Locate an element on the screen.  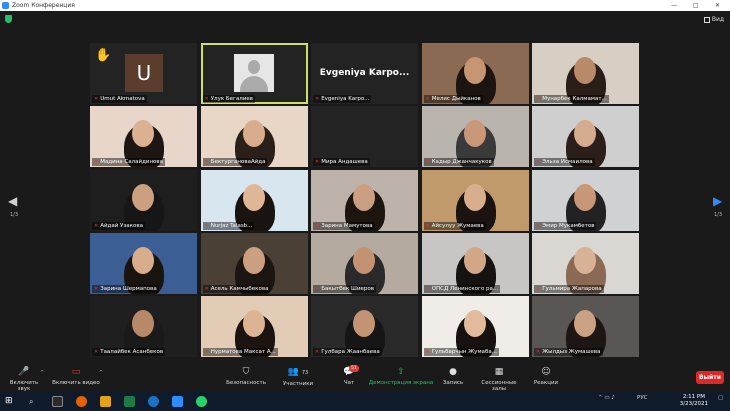
participant-name-text: Мелис Дыйканов is located at coordinates (456, 99).